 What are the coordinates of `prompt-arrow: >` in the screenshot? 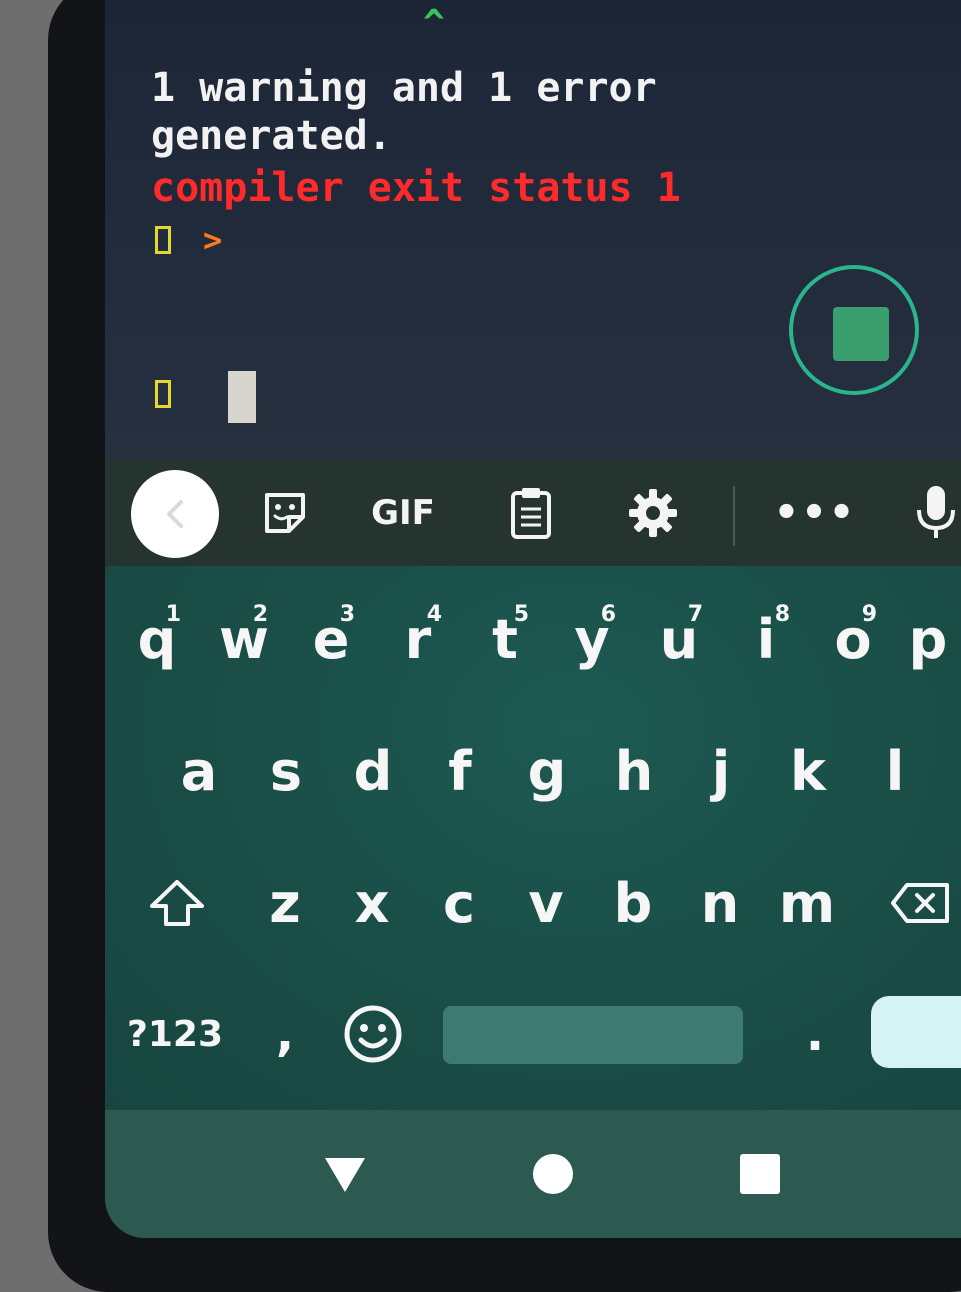 It's located at (213, 240).